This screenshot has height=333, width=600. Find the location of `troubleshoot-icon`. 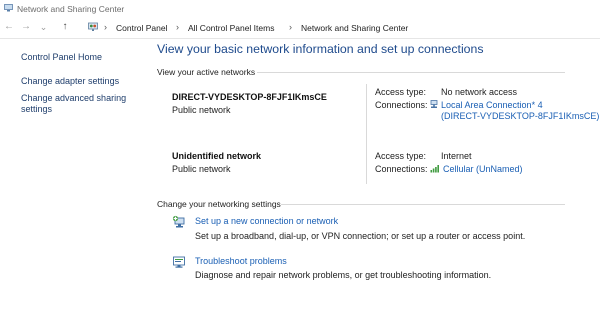

troubleshoot-icon is located at coordinates (179, 262).